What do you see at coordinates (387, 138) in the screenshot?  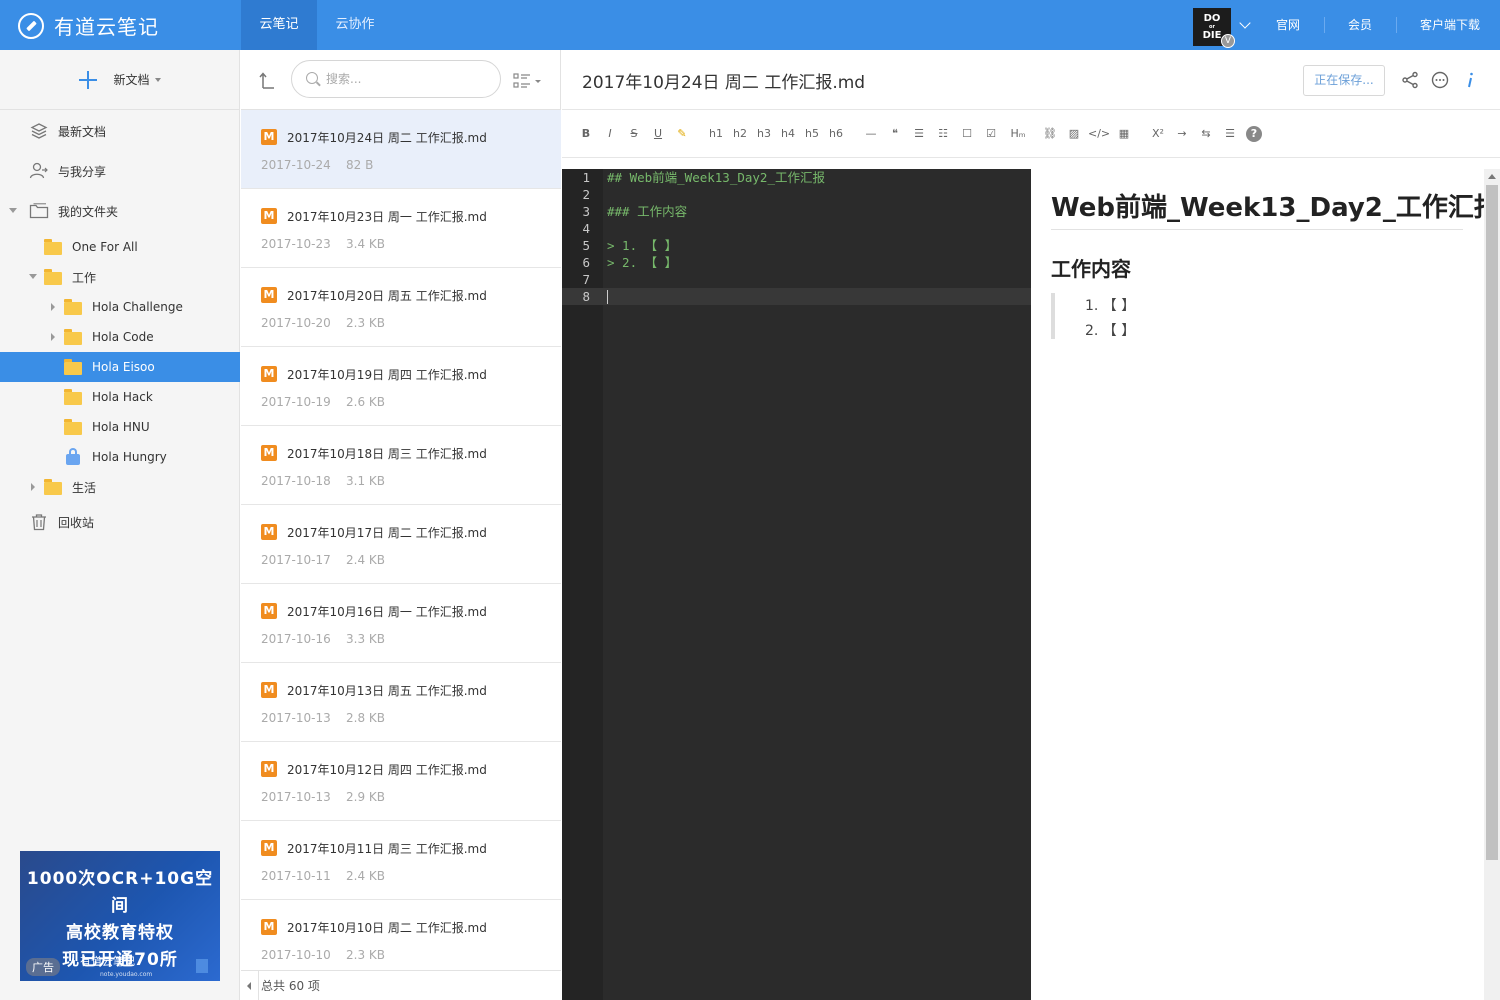 I see `note-title: 2017年10月24日 周二 工作汇报.md` at bounding box center [387, 138].